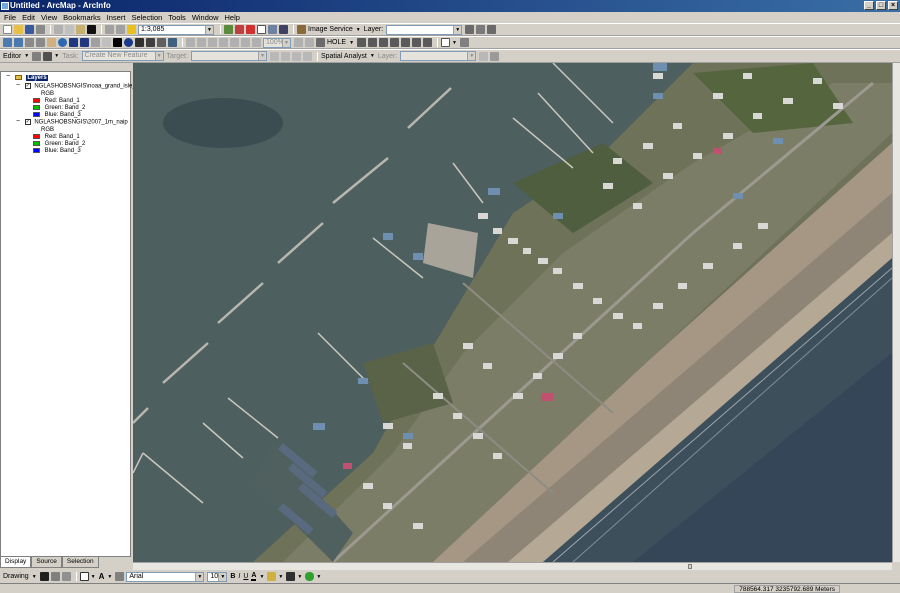 This screenshot has width=900, height=593. Describe the element at coordinates (102, 576) in the screenshot. I see `text-tool-icon: A` at that location.